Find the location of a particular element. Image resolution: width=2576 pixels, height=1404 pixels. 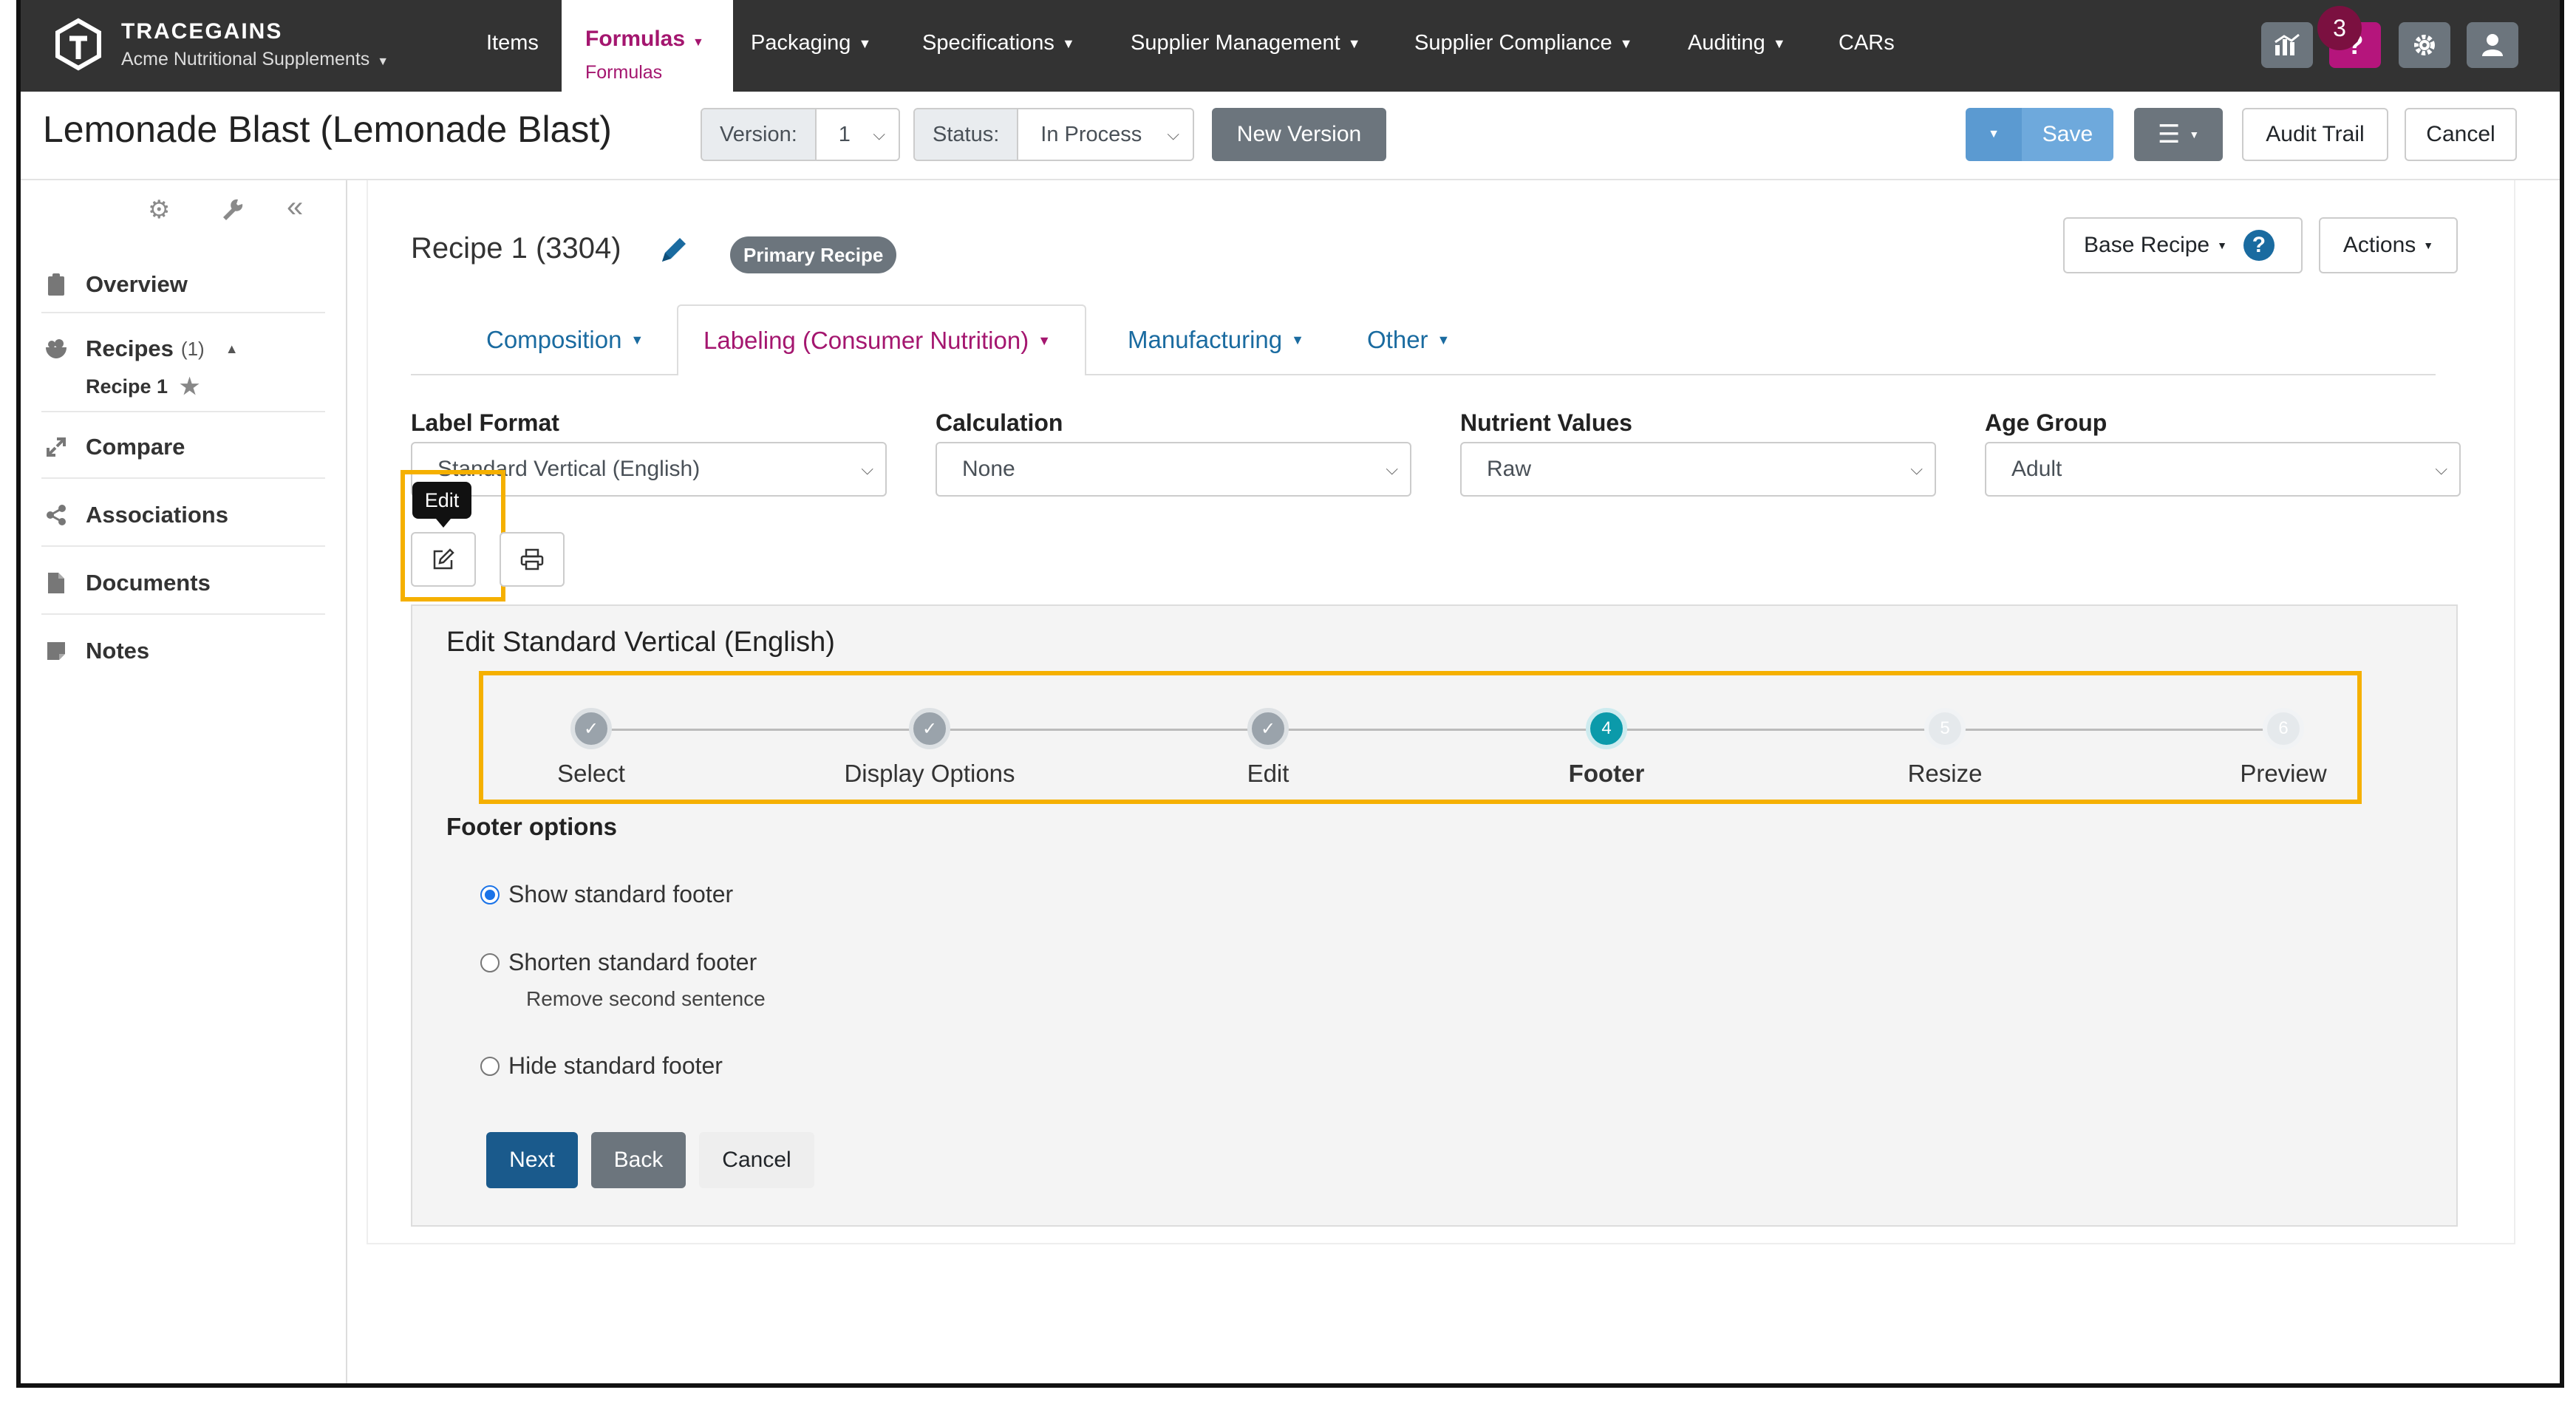

cancel-button: Cancel is located at coordinates (2461, 134).